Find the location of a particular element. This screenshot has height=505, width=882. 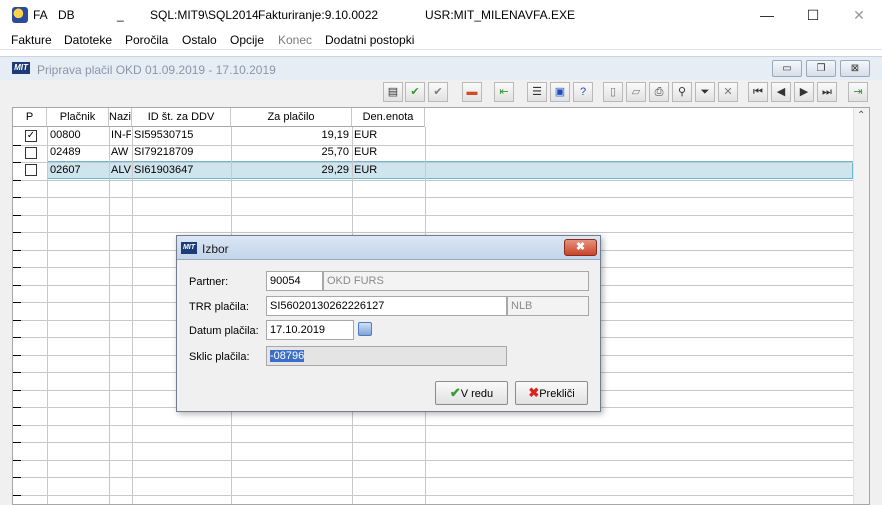

mit-logo-icon: MIT is located at coordinates (189, 248).